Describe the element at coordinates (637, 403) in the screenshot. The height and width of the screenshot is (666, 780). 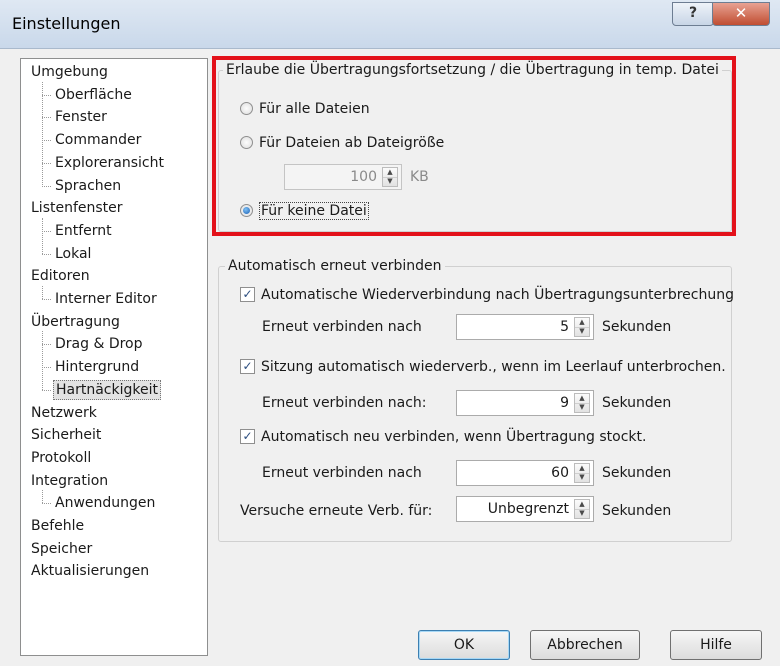
I see `idle-delay-unit: Sekunden` at that location.